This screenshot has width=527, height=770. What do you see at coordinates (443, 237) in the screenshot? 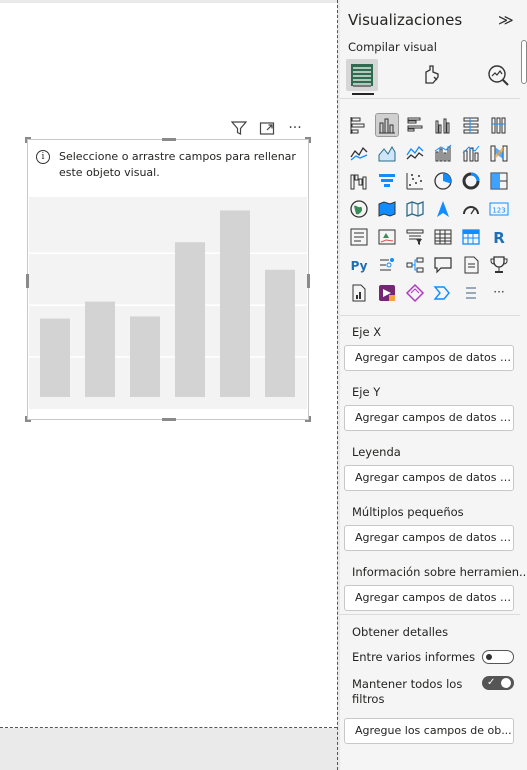
I see `table-icon` at bounding box center [443, 237].